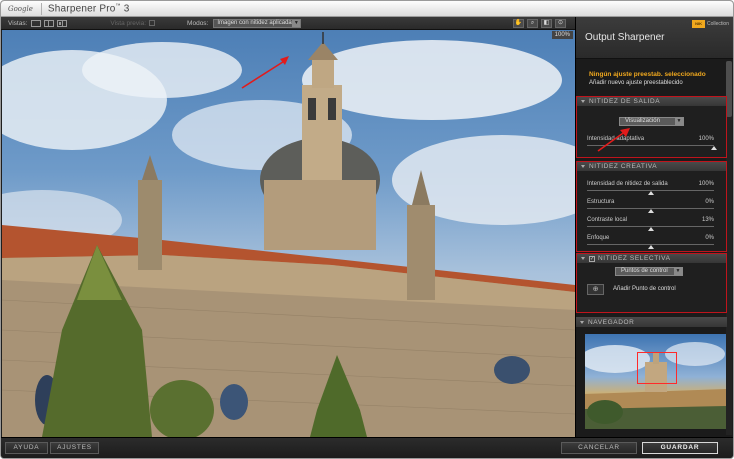  What do you see at coordinates (367, 447) in the screenshot?
I see `bottom-bar: AYUDA AJUSTES CANCELAR GUARDAR` at bounding box center [367, 447].